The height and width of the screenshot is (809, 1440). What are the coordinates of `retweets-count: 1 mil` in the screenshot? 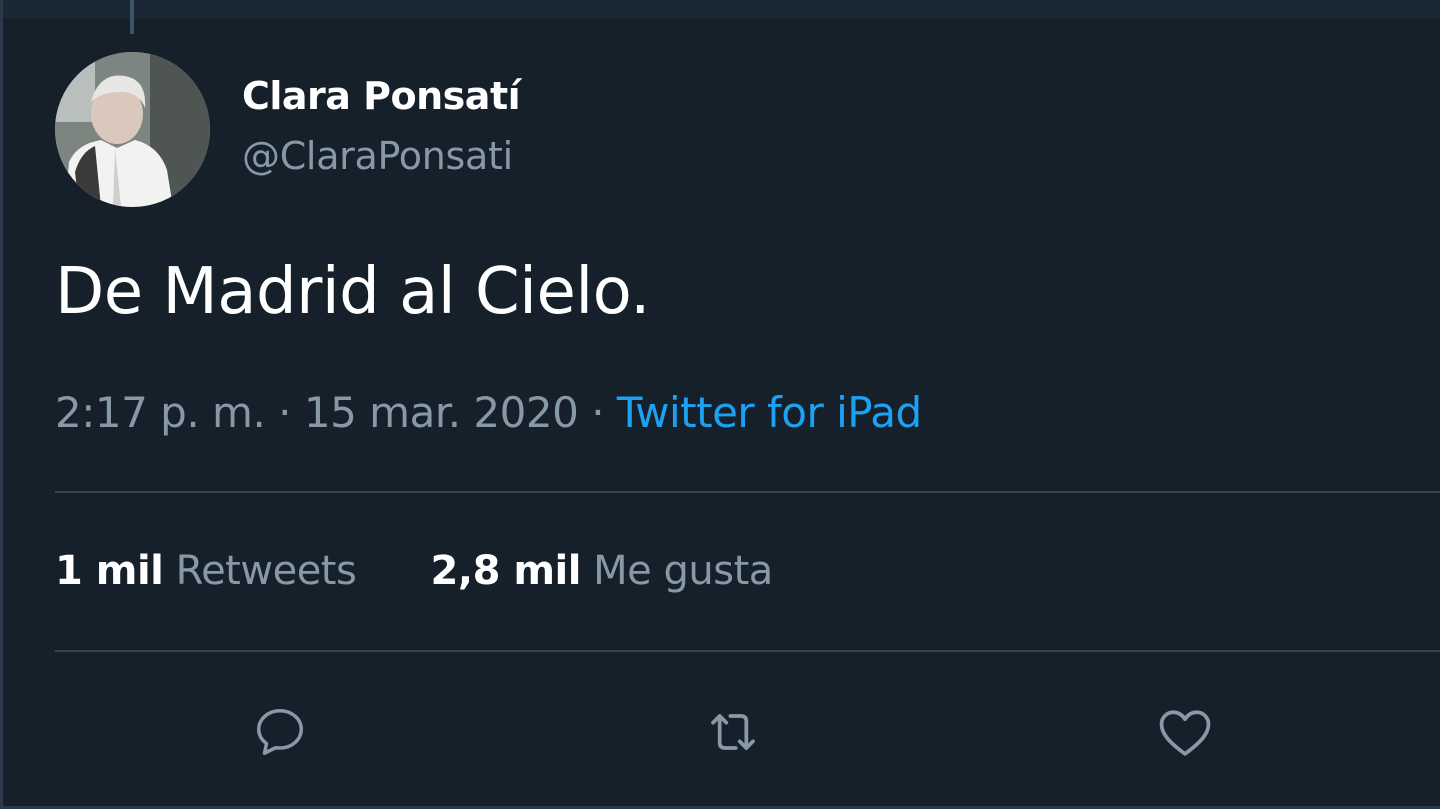 It's located at (109, 571).